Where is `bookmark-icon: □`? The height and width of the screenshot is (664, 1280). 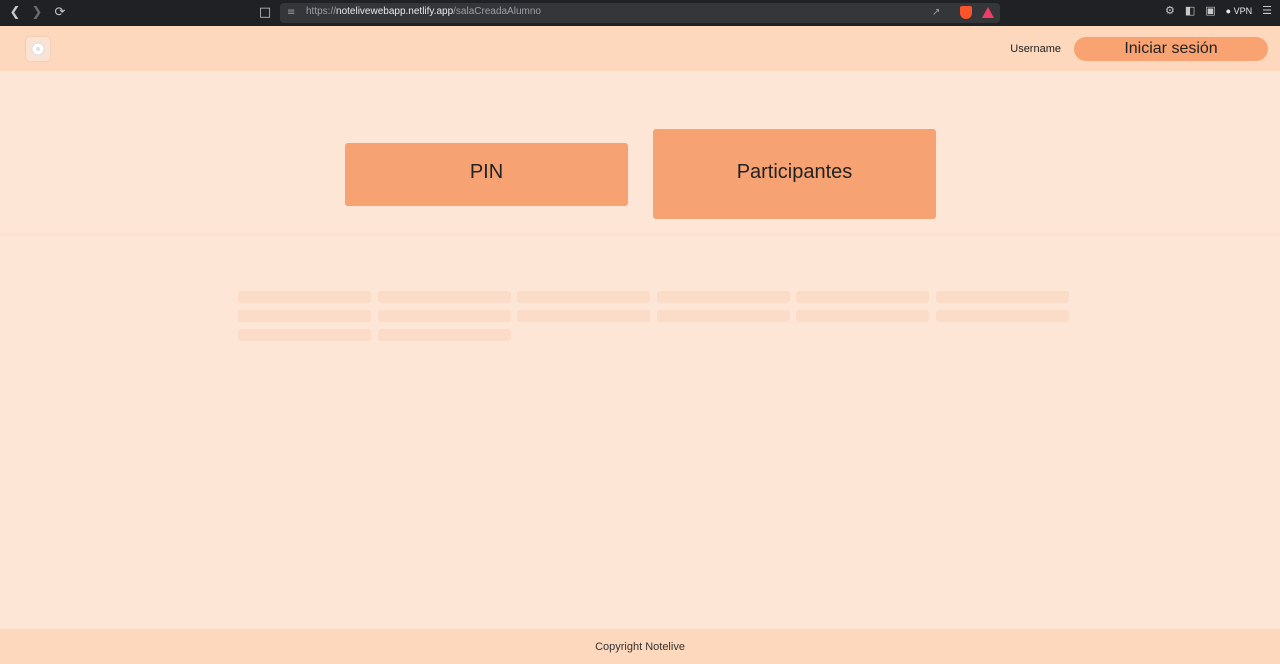 bookmark-icon: □ is located at coordinates (265, 13).